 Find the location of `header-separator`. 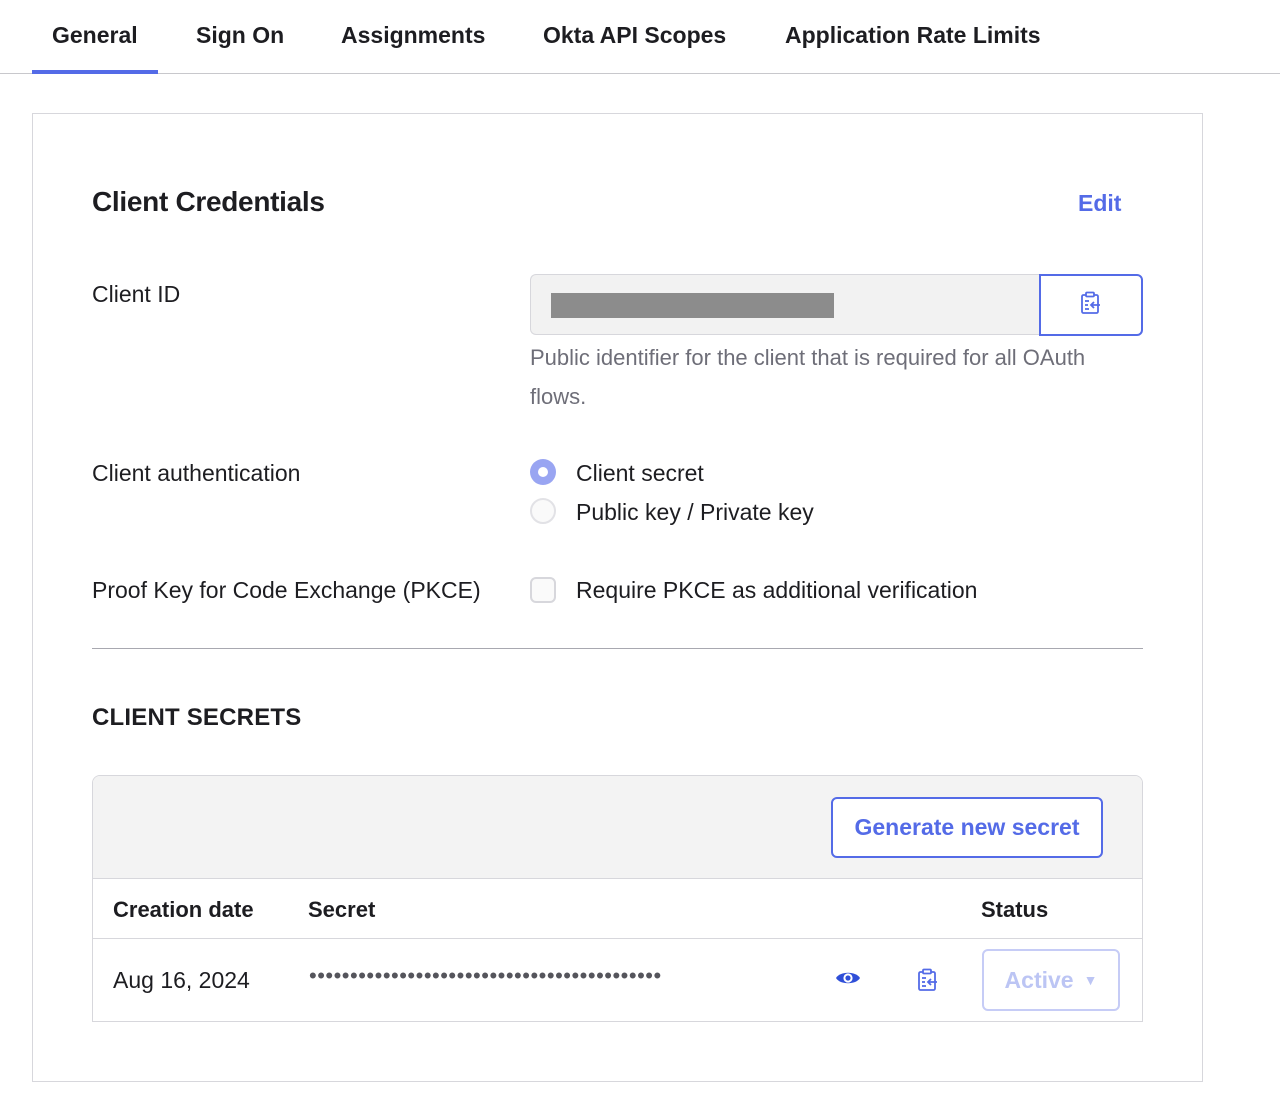

header-separator is located at coordinates (617, 938).